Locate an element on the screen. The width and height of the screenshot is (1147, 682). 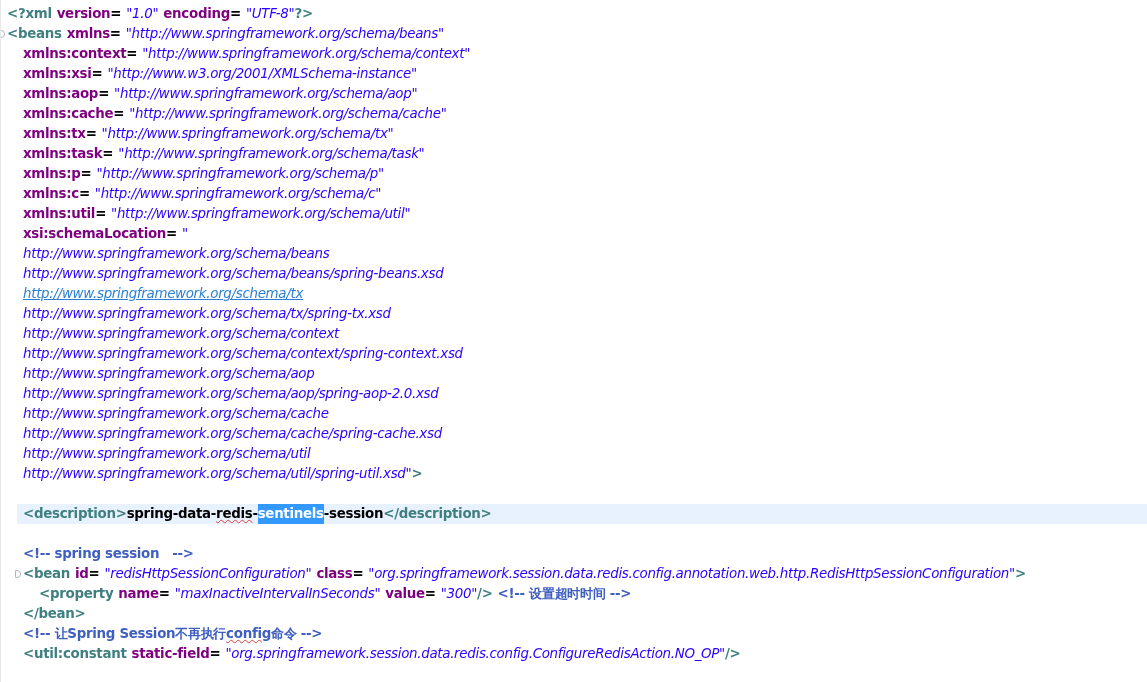
code-comment: <!-- 设置超时时间 --> is located at coordinates (564, 593).